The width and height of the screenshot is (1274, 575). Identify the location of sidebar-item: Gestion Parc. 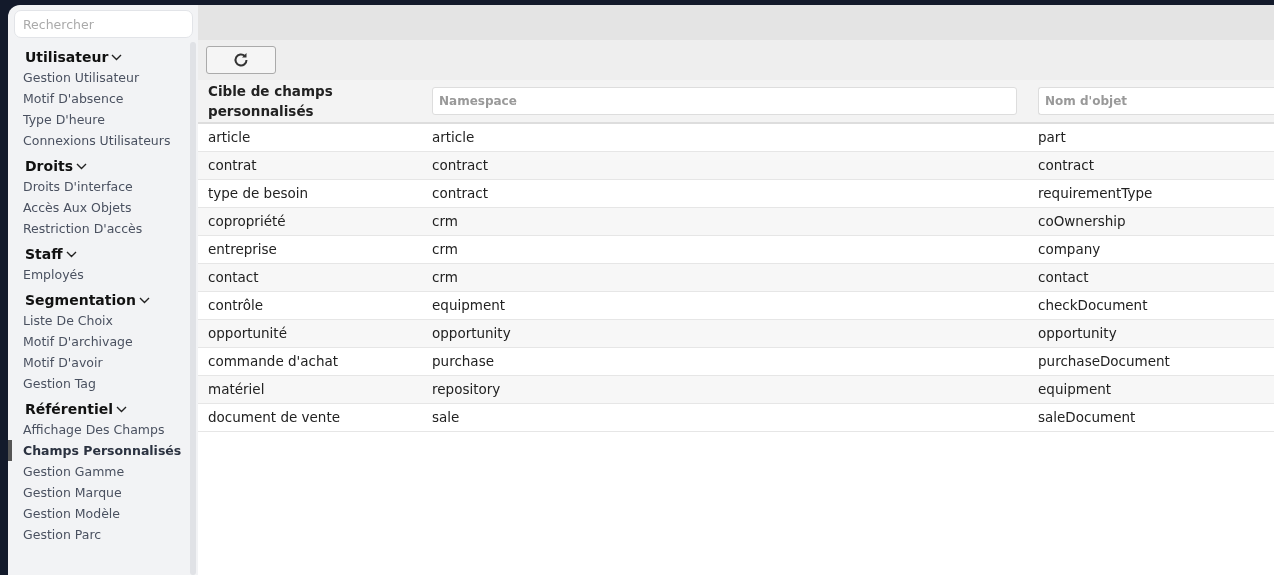
(62, 534).